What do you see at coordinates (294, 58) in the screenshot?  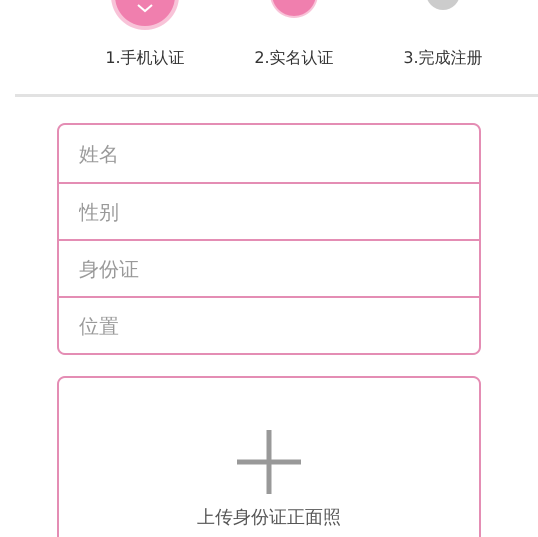 I see `step-label: 2.实名认证` at bounding box center [294, 58].